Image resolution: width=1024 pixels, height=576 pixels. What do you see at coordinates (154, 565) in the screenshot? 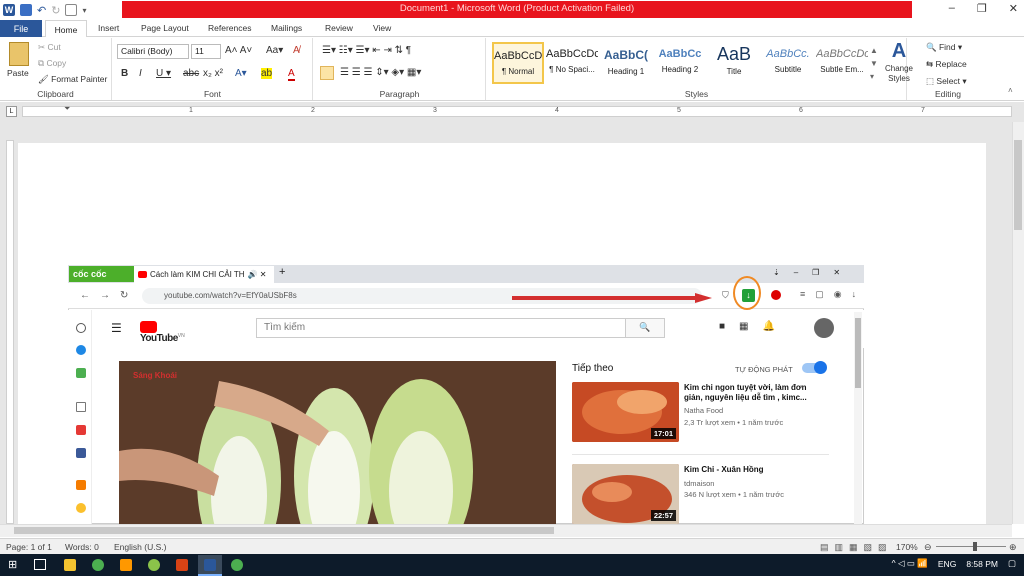
I see `coccoc-taskbar-icon` at bounding box center [154, 565].